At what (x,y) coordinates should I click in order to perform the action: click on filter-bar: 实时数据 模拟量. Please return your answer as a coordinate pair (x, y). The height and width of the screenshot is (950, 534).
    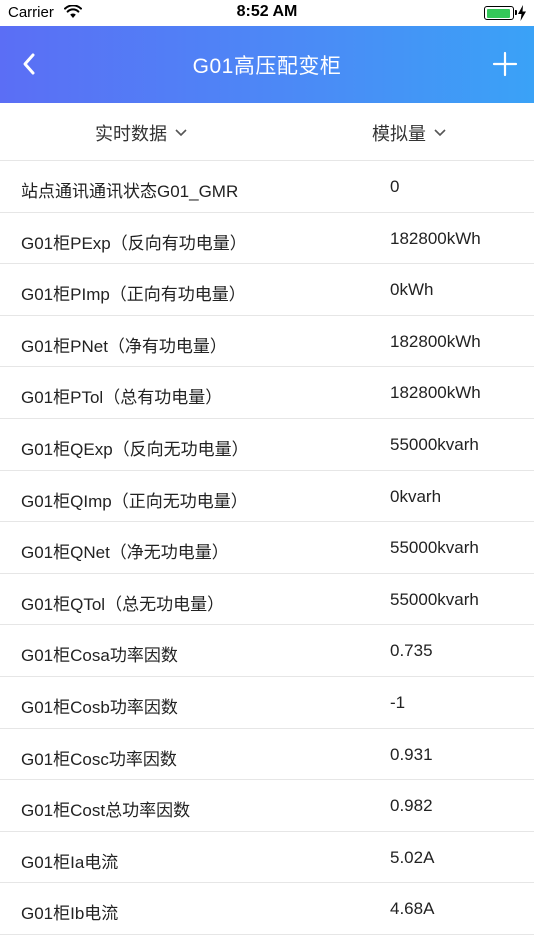
    Looking at the image, I should click on (267, 132).